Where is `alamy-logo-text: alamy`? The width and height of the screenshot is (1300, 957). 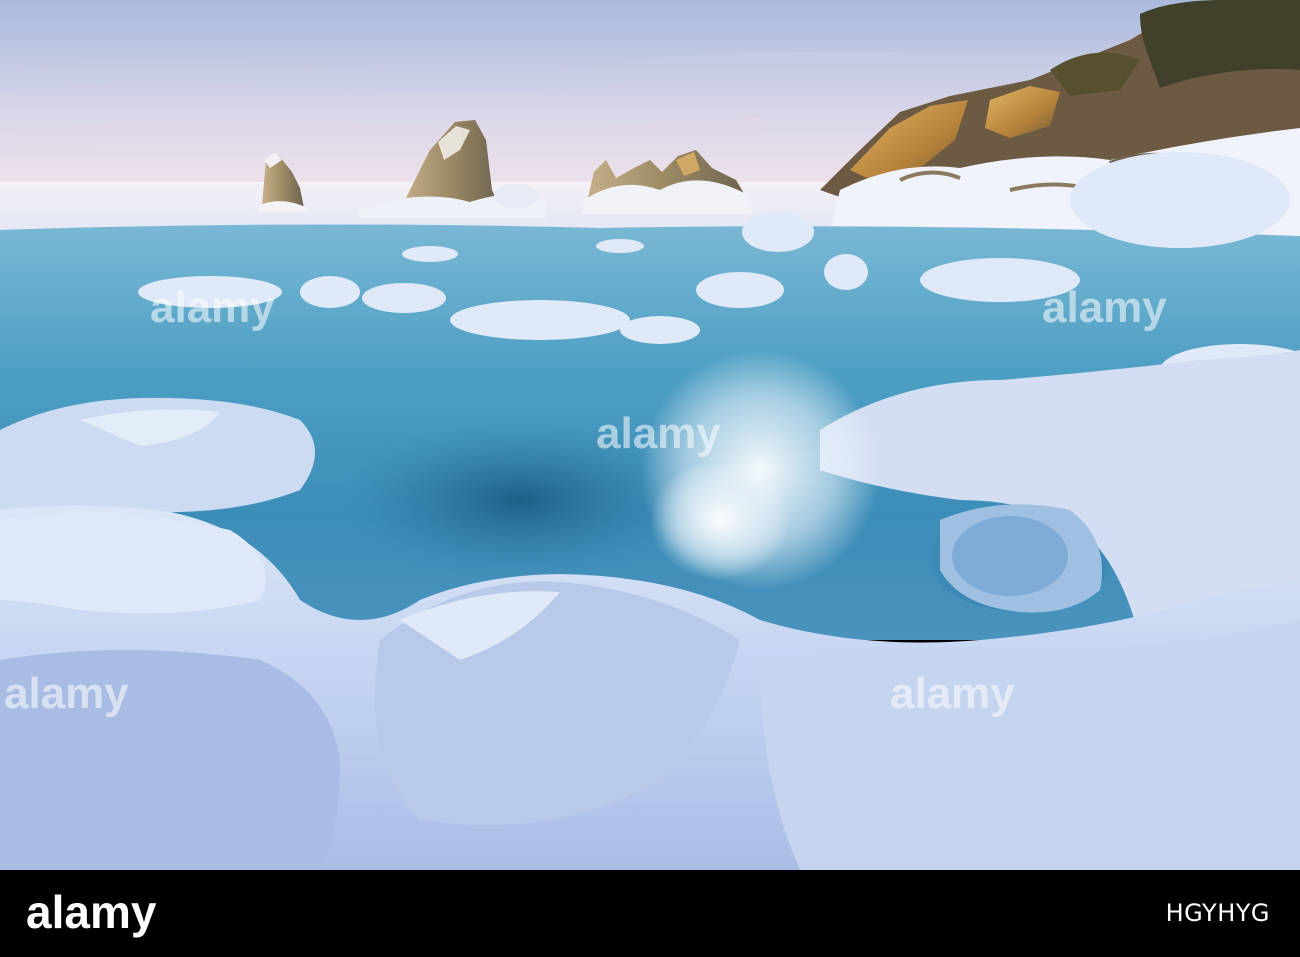 alamy-logo-text: alamy is located at coordinates (91, 913).